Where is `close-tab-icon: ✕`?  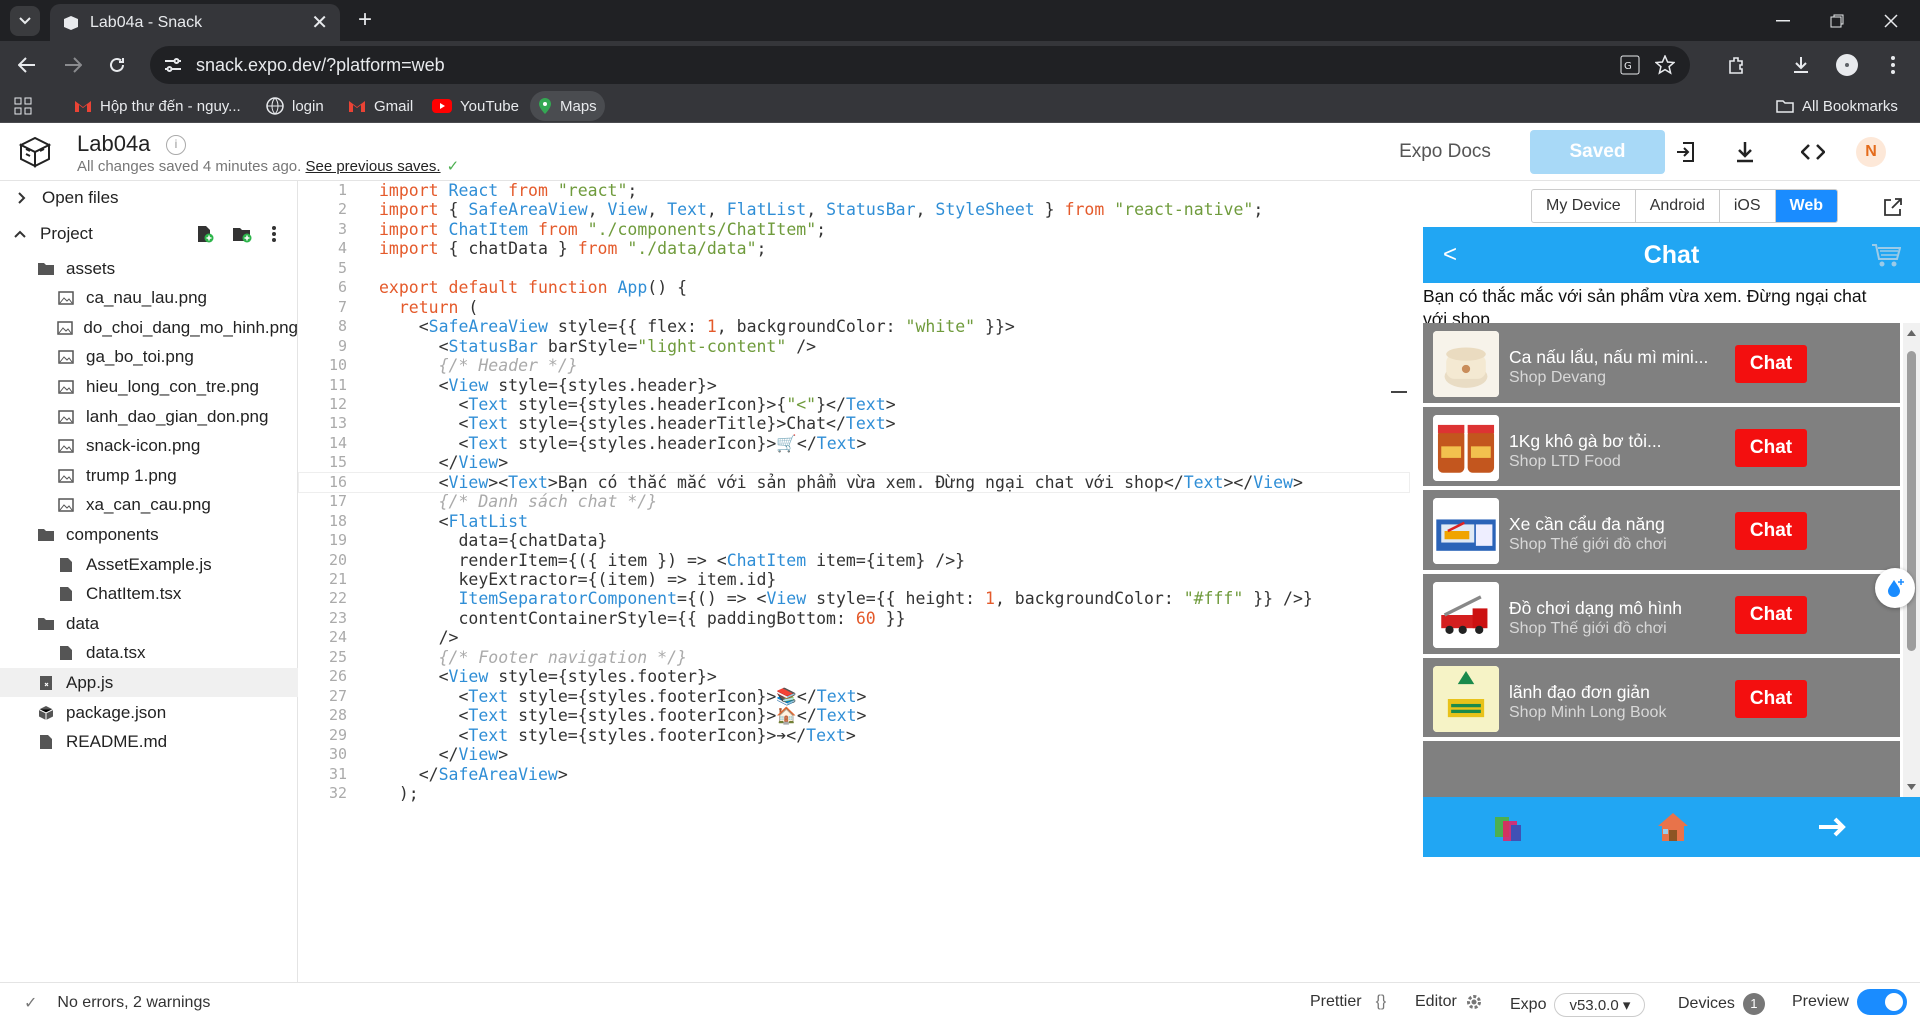
close-tab-icon: ✕ is located at coordinates (319, 22).